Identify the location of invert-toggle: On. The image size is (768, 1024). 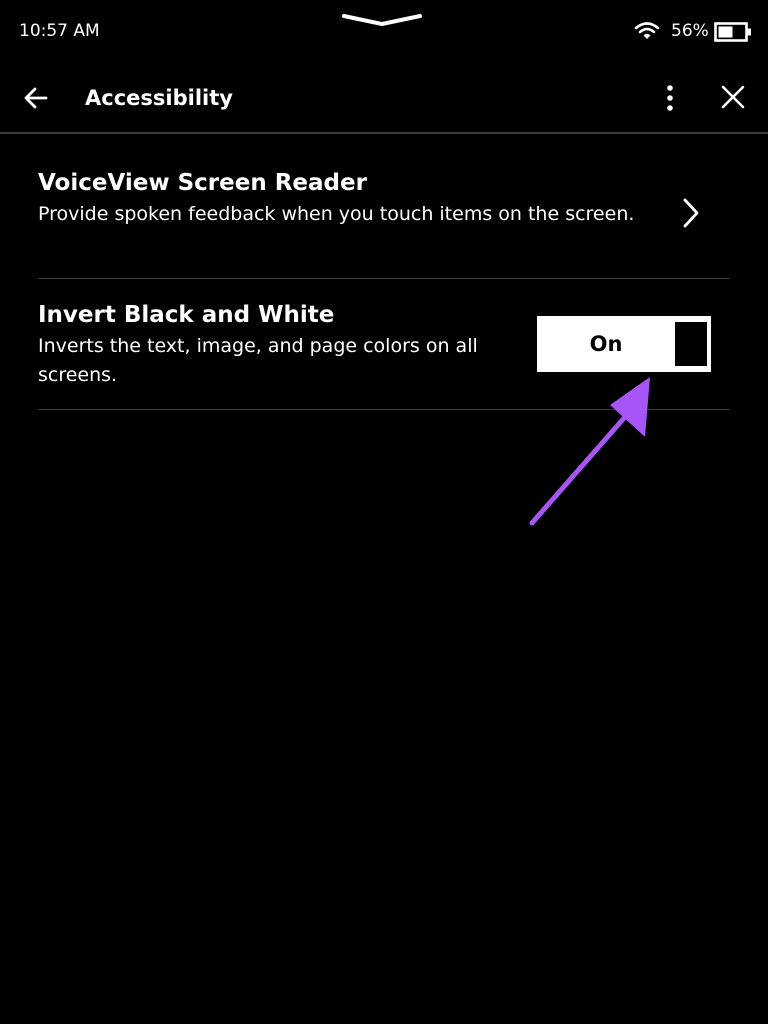
(624, 344).